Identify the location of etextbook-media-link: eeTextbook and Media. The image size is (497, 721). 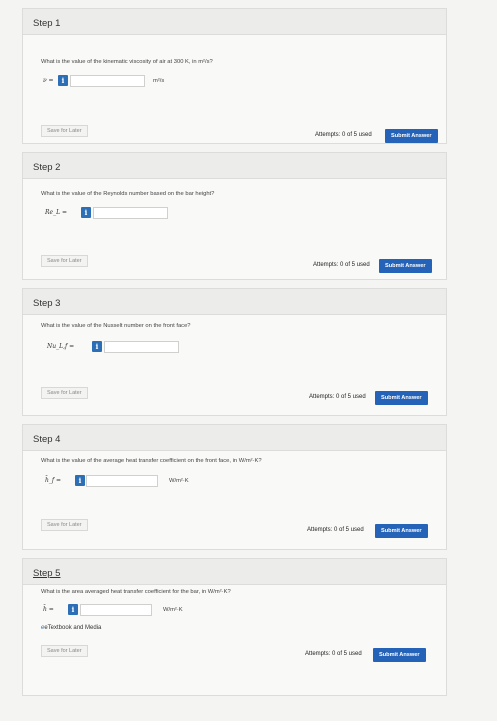
(71, 628).